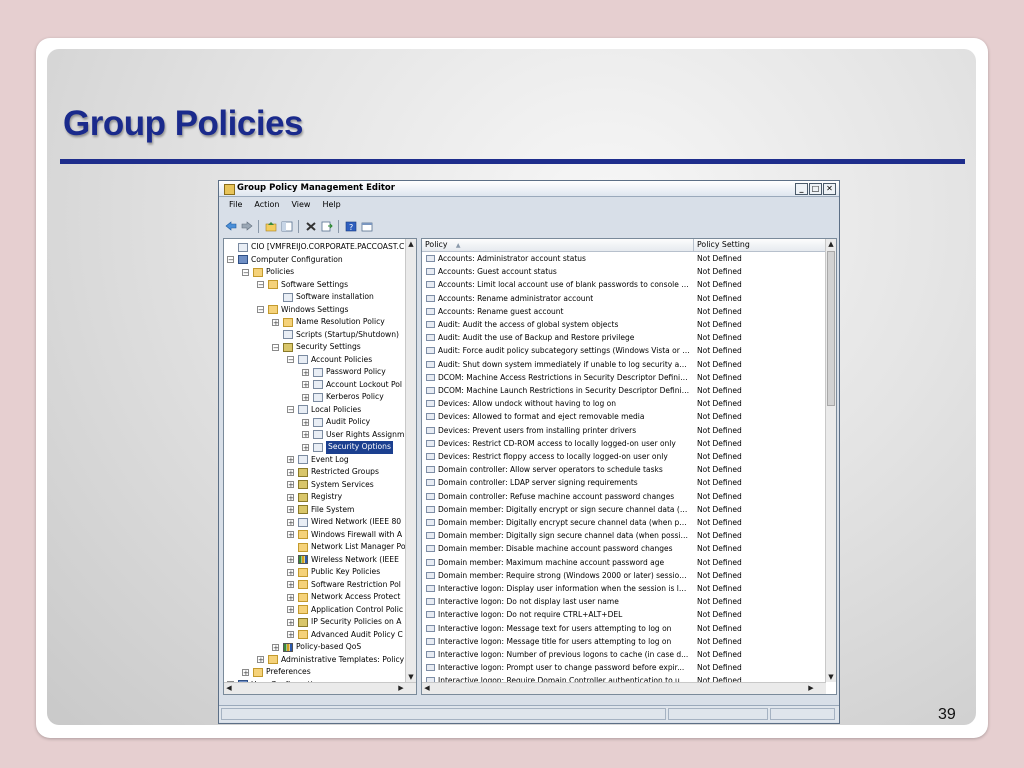 The image size is (1024, 768). Describe the element at coordinates (329, 360) in the screenshot. I see `tree-item: − Account Policies` at that location.